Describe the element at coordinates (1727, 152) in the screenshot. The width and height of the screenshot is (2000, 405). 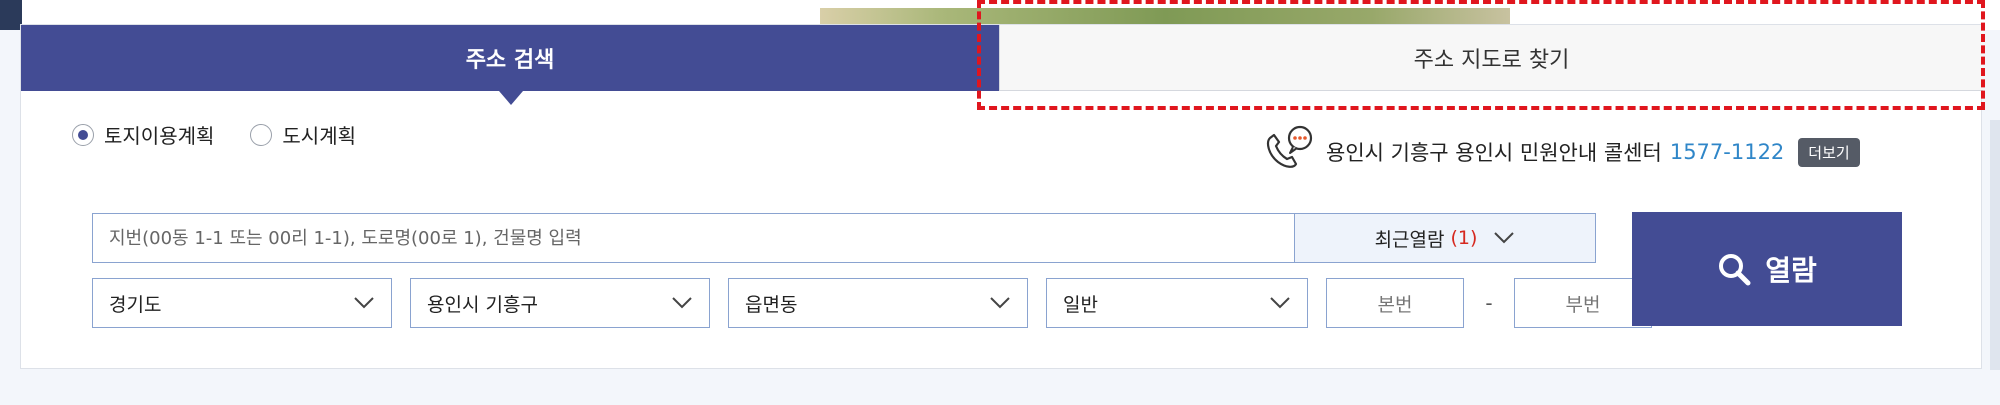
I see `call-center-number: 1577-1122` at that location.